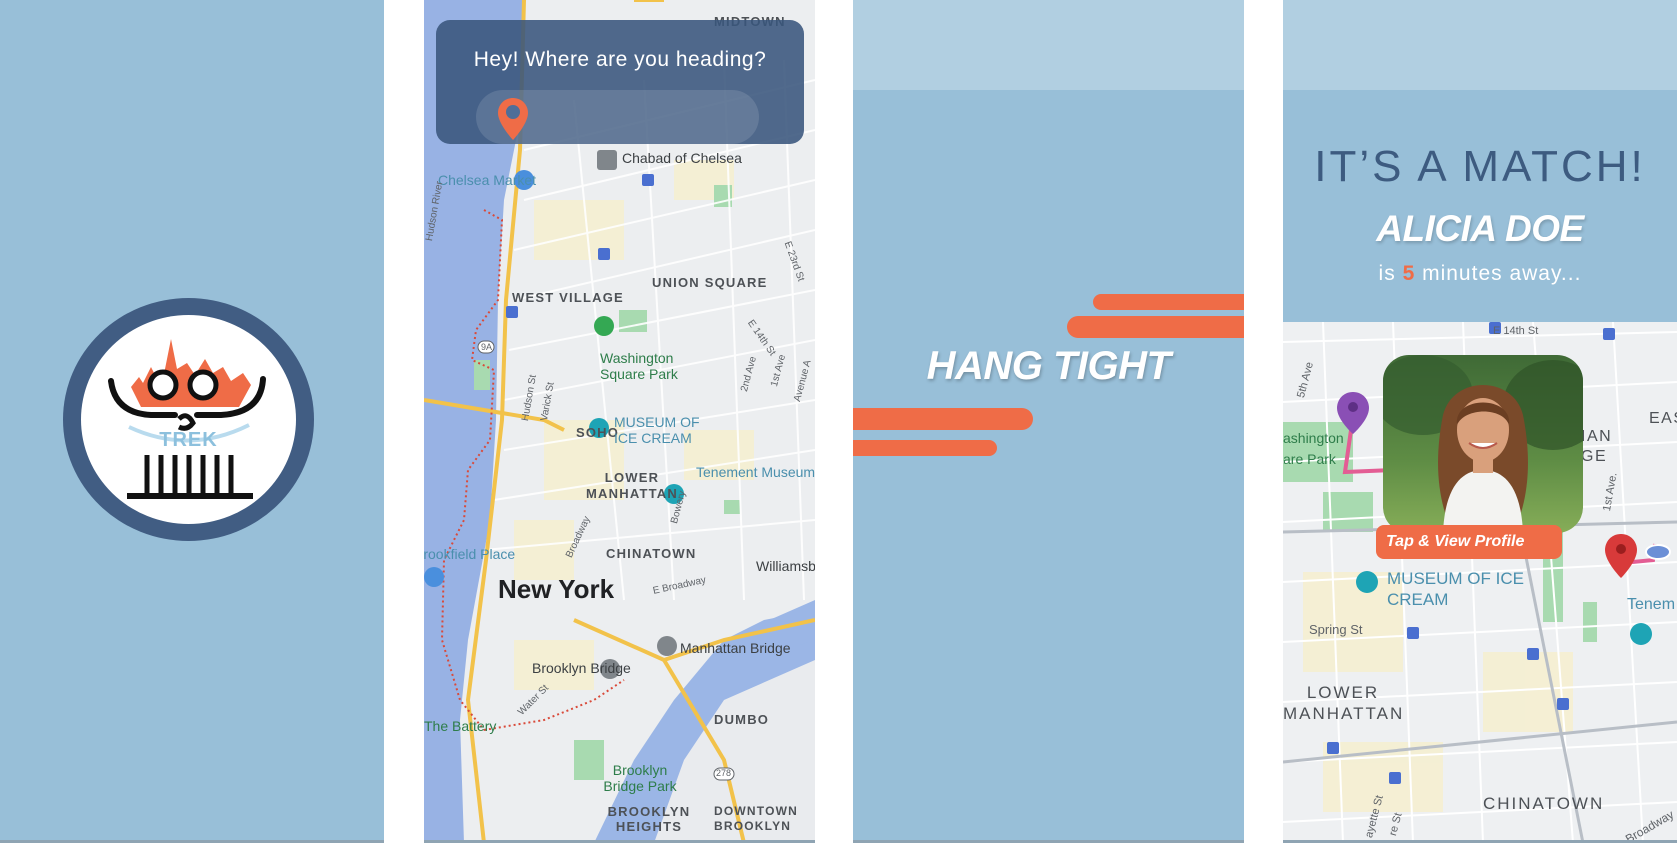 The height and width of the screenshot is (844, 1677). Describe the element at coordinates (1597, 436) in the screenshot. I see `map-label-village-fragment: IAN` at that location.